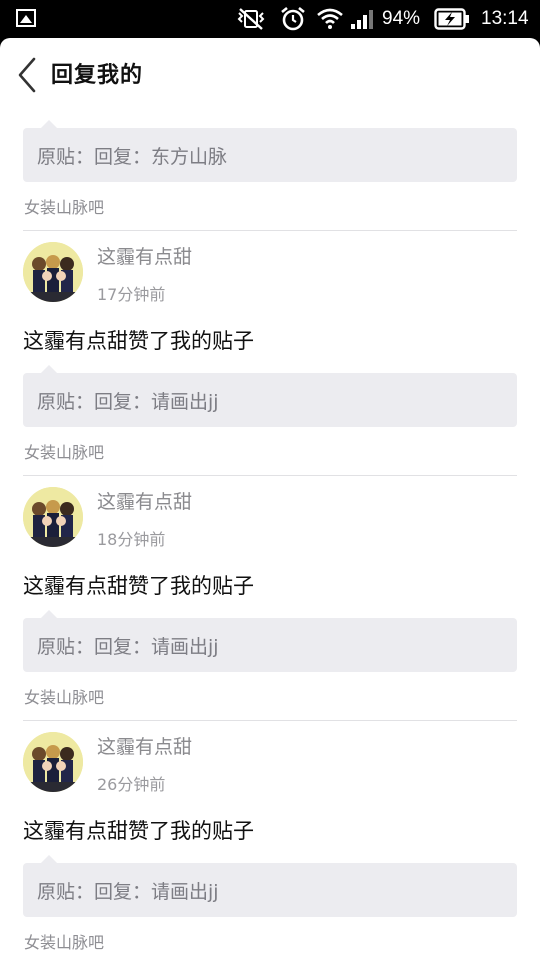  Describe the element at coordinates (132, 157) in the screenshot. I see `quote-text: 原贴：回复：东方山脉` at that location.